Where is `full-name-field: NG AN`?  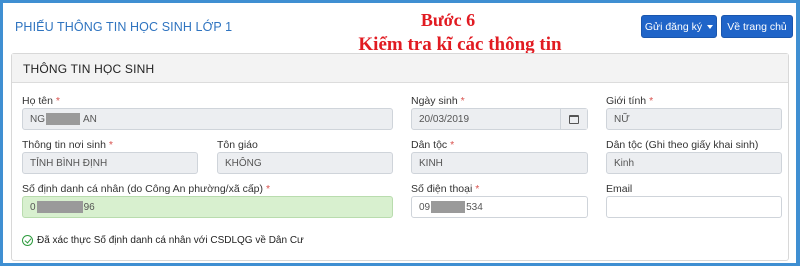 full-name-field: NG AN is located at coordinates (207, 119).